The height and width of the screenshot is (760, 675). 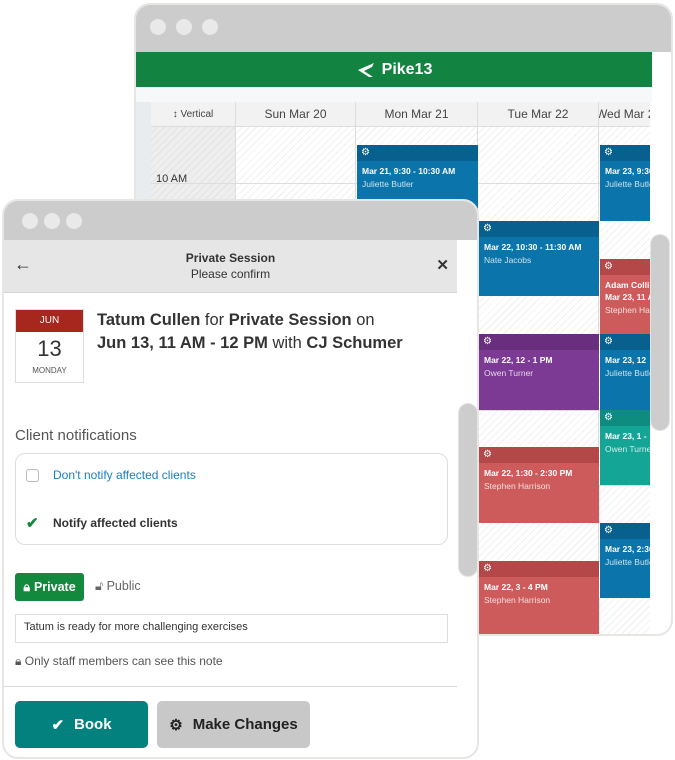 What do you see at coordinates (23, 264) in the screenshot?
I see `back-arrow-icon: ←` at bounding box center [23, 264].